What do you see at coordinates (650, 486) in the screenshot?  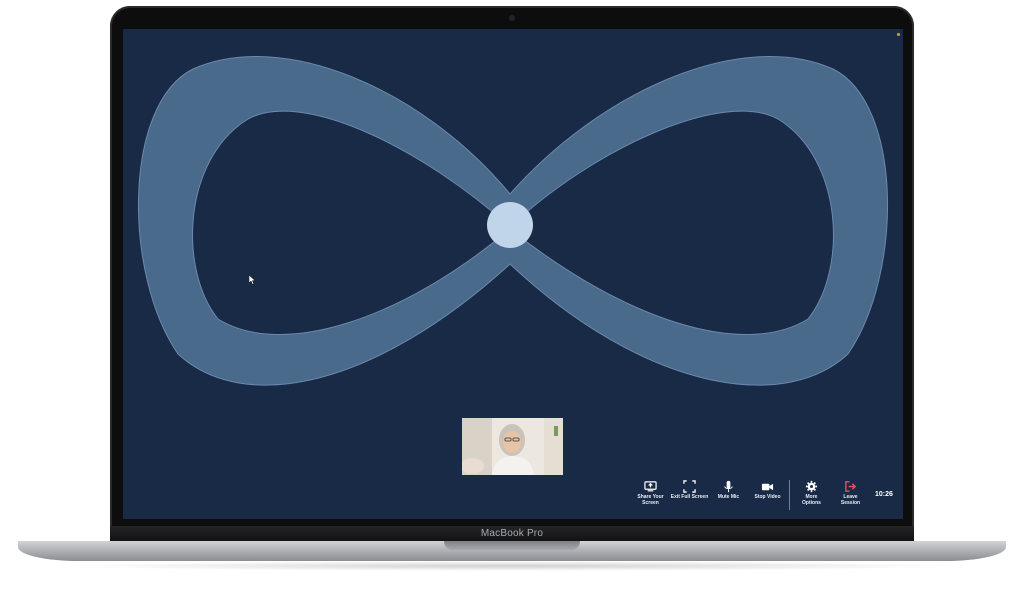 I see `monitor-icon` at bounding box center [650, 486].